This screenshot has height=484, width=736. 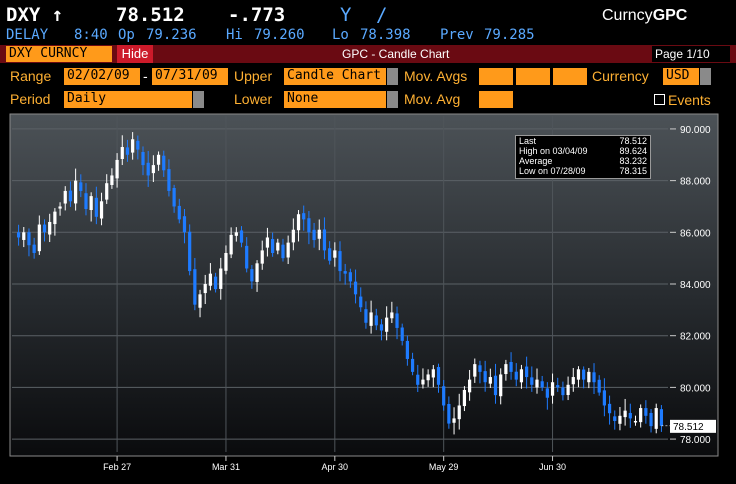 What do you see at coordinates (444, 467) in the screenshot?
I see `x-tick-label: May 29` at bounding box center [444, 467].